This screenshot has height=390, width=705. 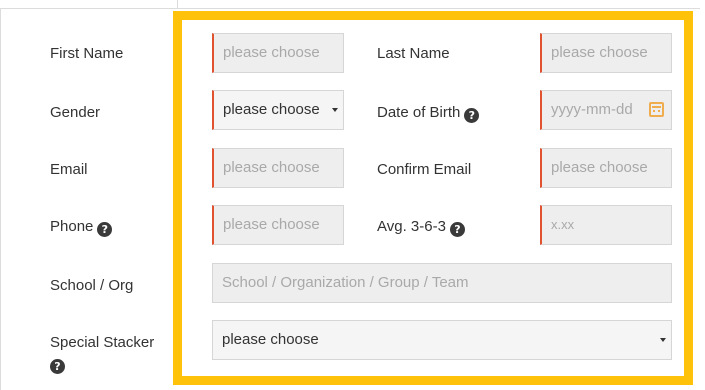 I want to click on special-stacker-select: please choose, so click(x=442, y=340).